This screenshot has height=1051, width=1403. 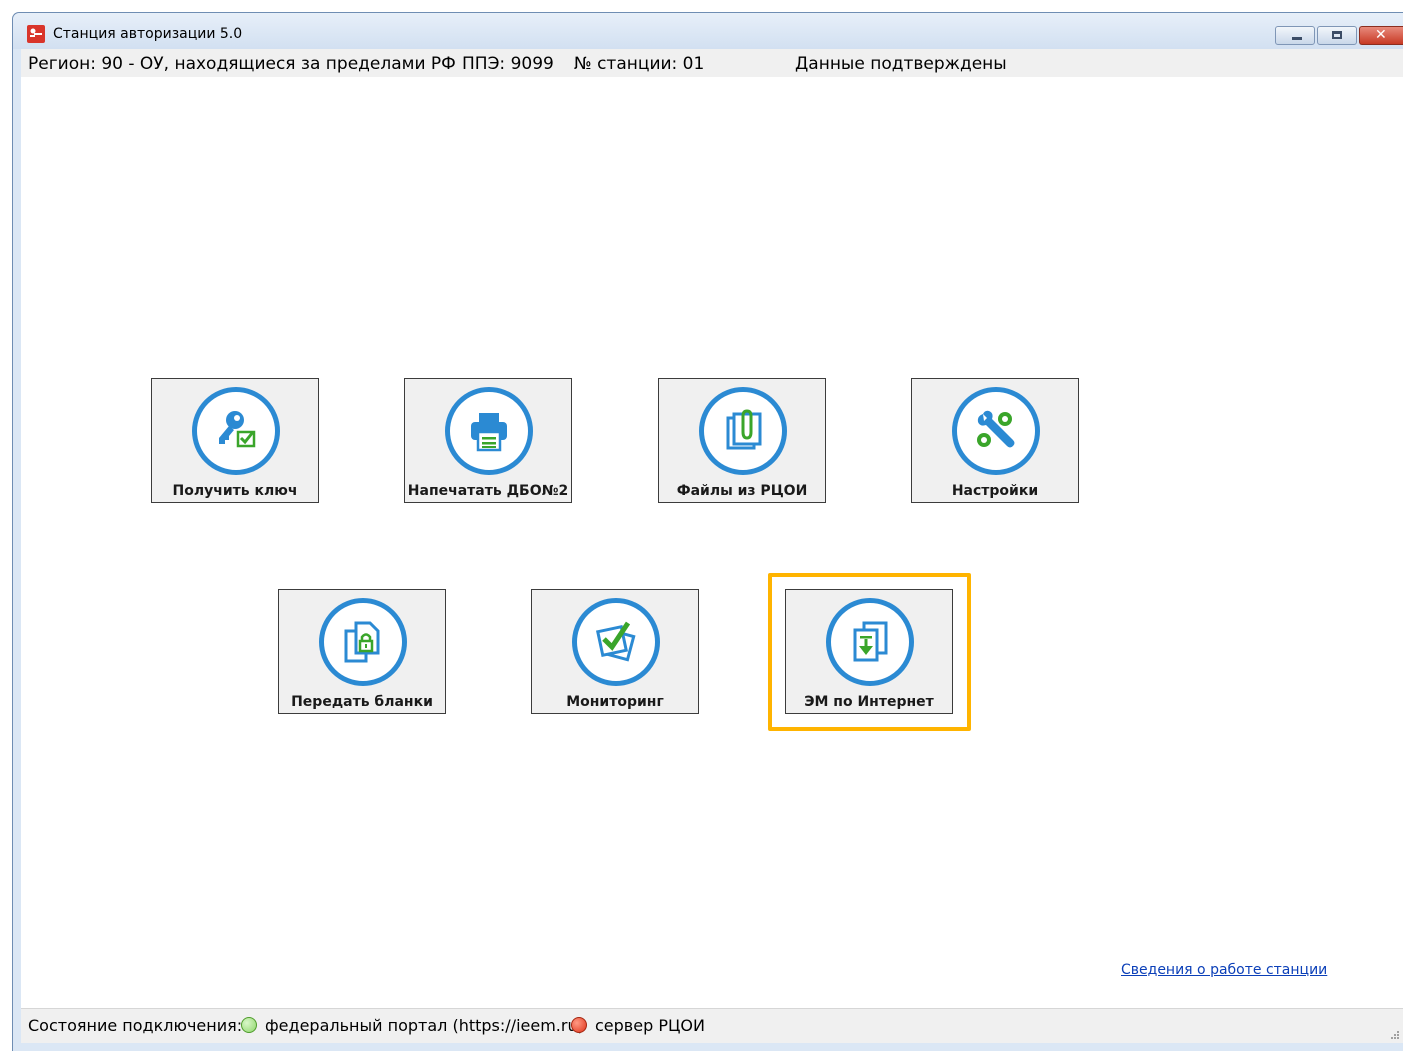 I want to click on rcoi-files-button: Файлы из РЦОИ, so click(x=742, y=440).